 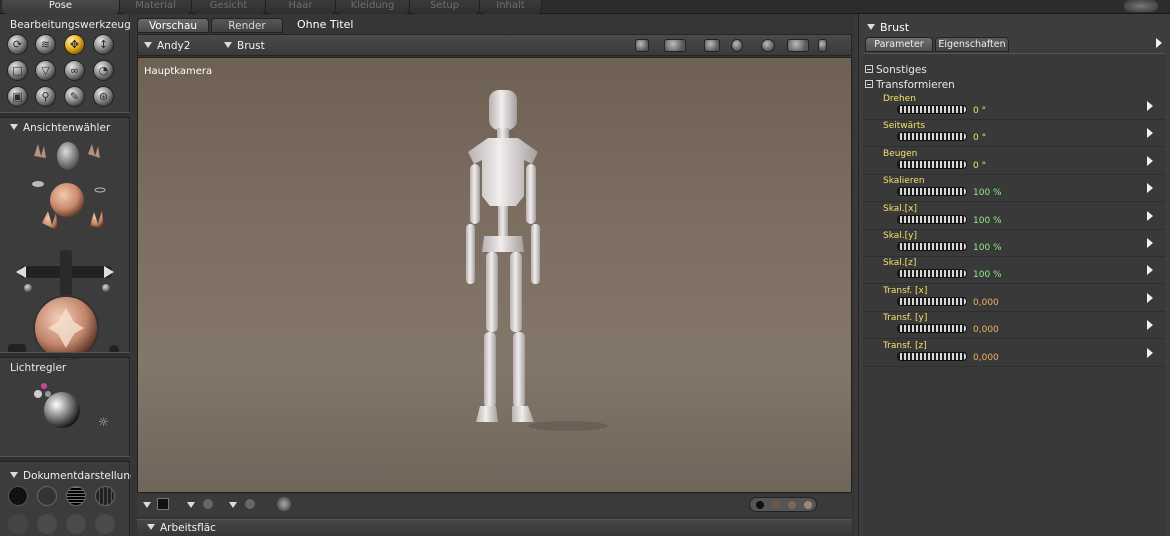 What do you see at coordinates (103, 44) in the screenshot?
I see `translate-in-out-icon: ↕` at bounding box center [103, 44].